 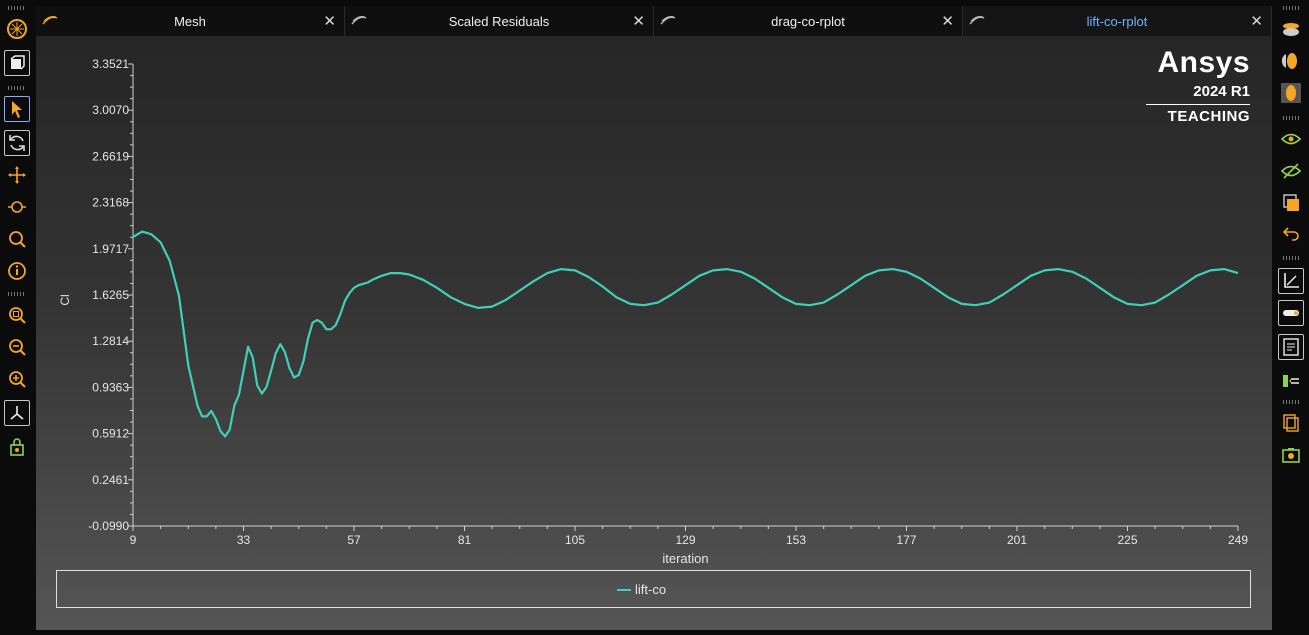 I want to click on pointer-select-icon, so click(x=17, y=109).